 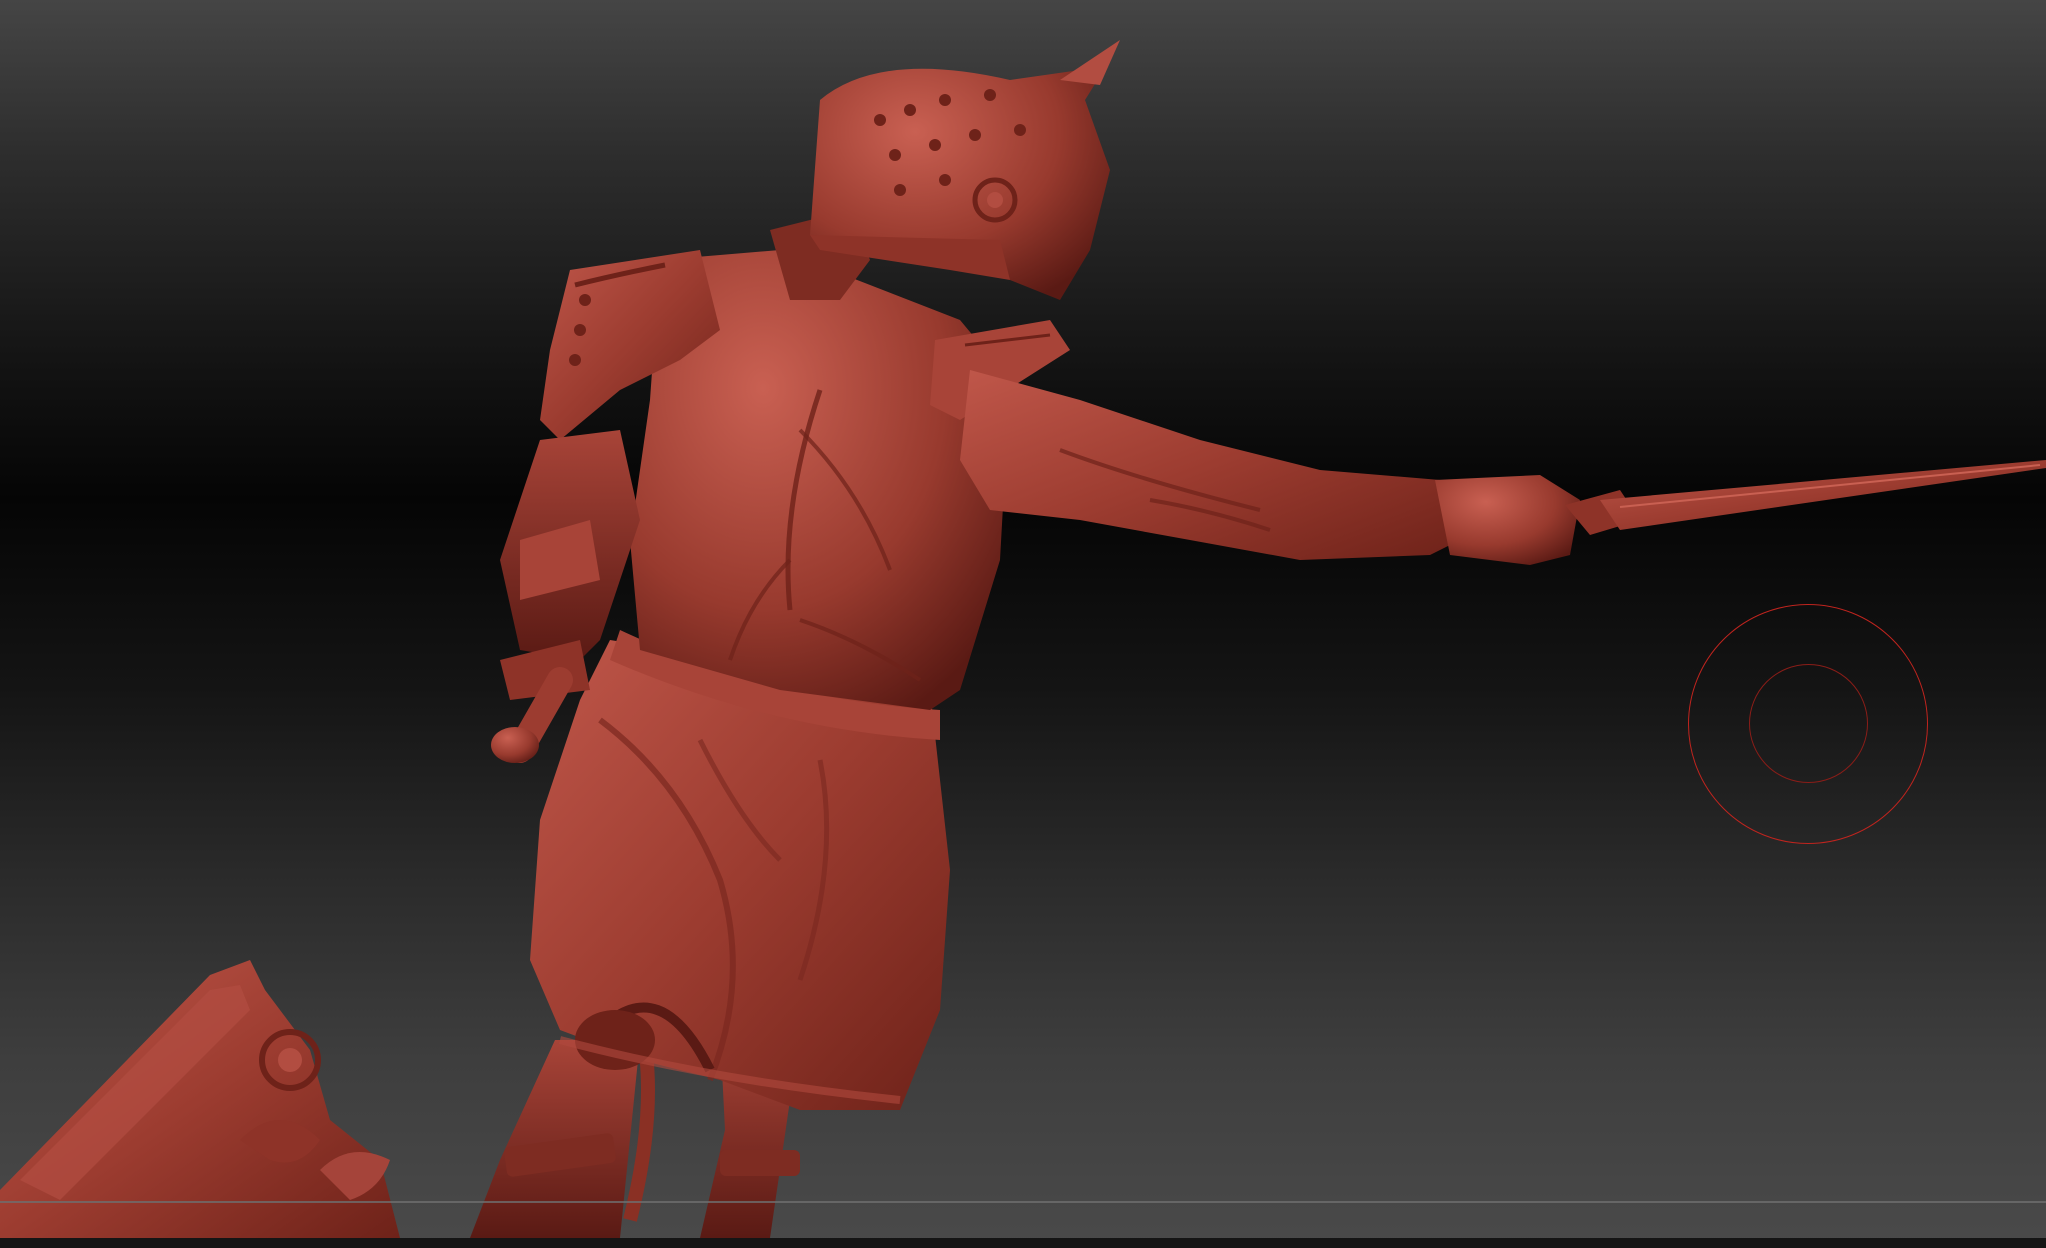 What do you see at coordinates (1023, 1243) in the screenshot?
I see `bottom-shelf` at bounding box center [1023, 1243].